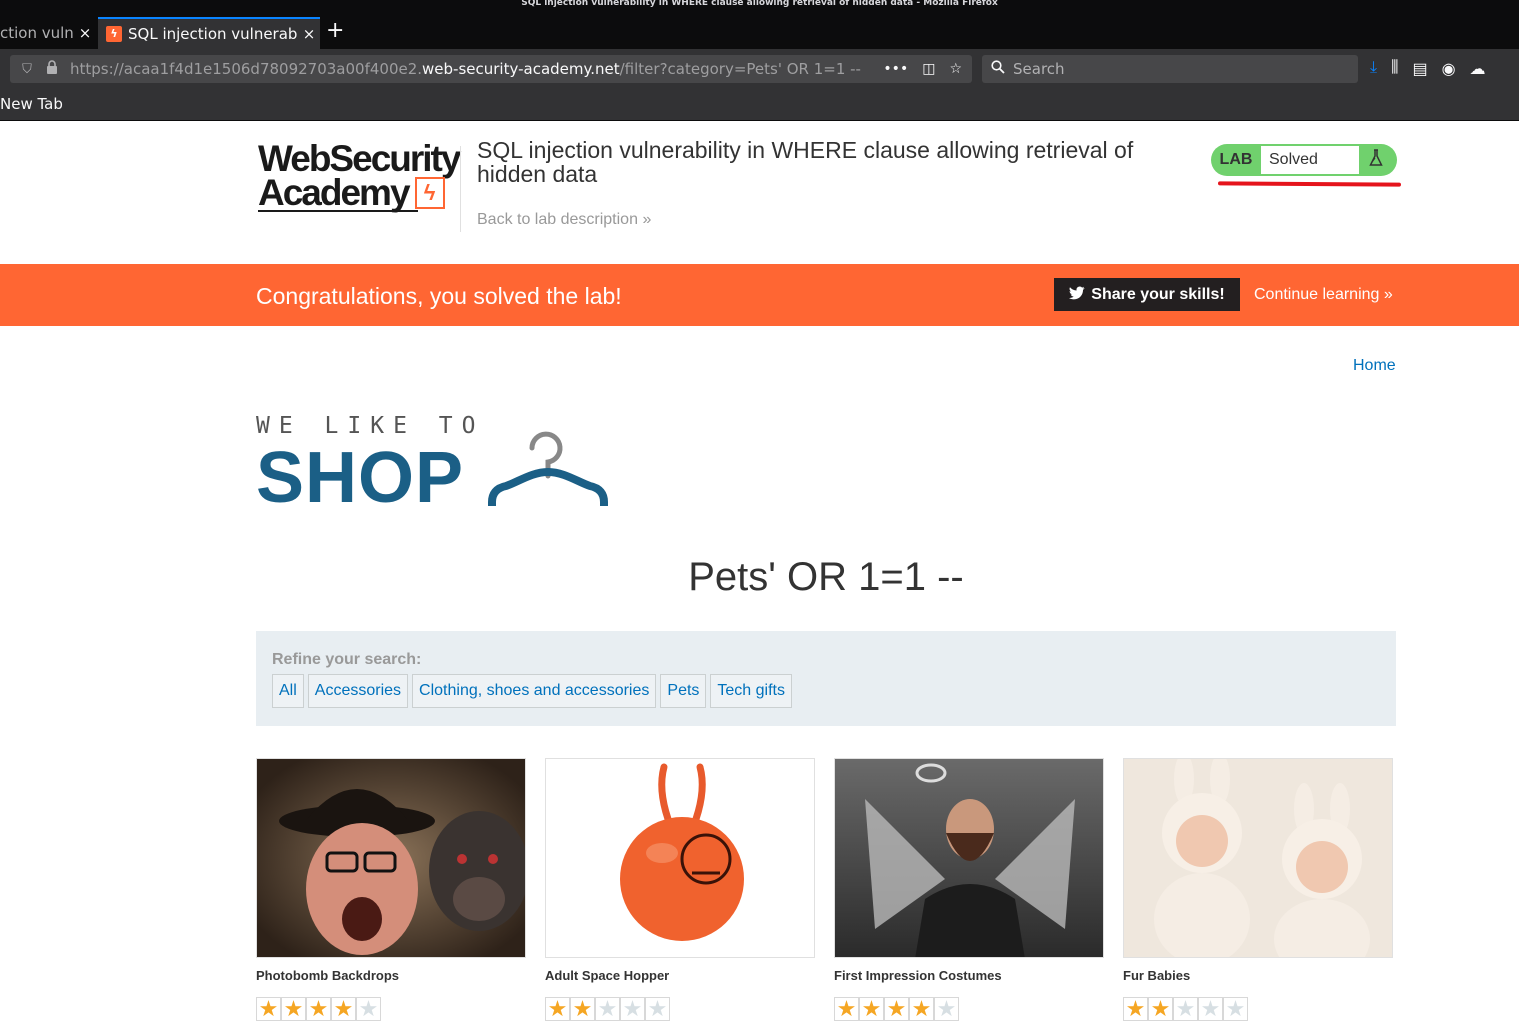 This screenshot has height=1024, width=1519. Describe the element at coordinates (1394, 69) in the screenshot. I see `library-icon: ⫼` at that location.